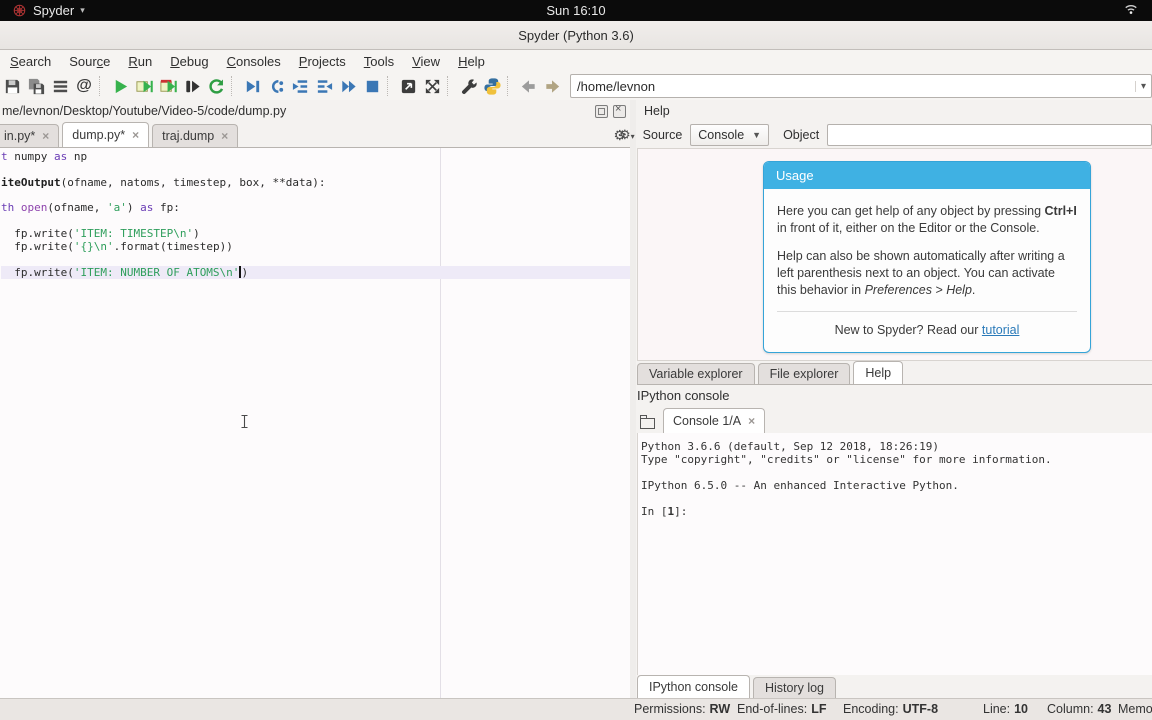 This screenshot has height=720, width=1152. Describe the element at coordinates (120, 86) in the screenshot. I see `run-icon` at that location.